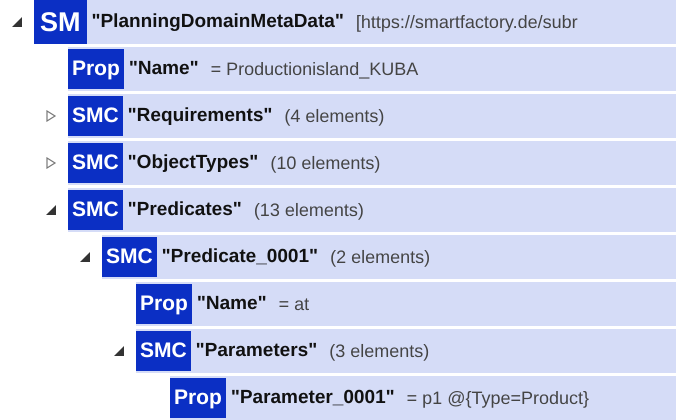  I want to click on element-info: (3 elements), so click(379, 351).